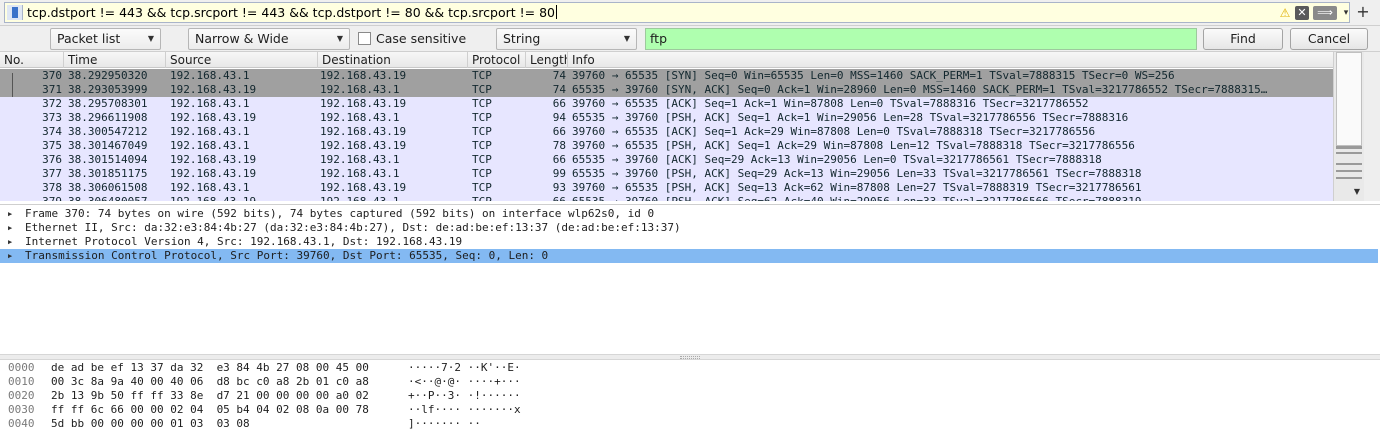  I want to click on packet-cell-no: 378, so click(52, 187).